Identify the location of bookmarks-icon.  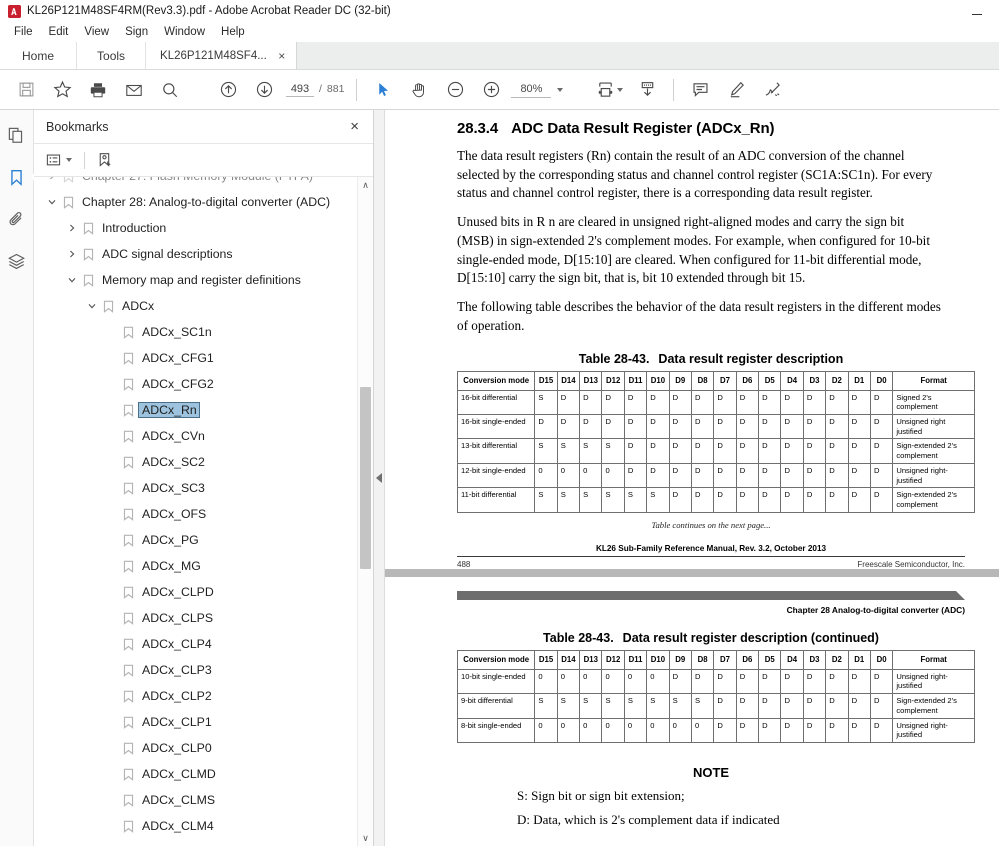
(20, 177).